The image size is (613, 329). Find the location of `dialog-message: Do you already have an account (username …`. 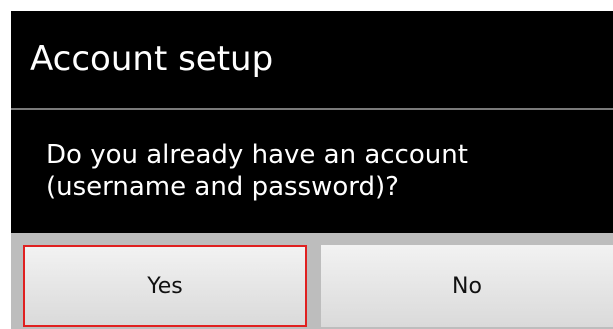

dialog-message: Do you already have an account (username … is located at coordinates (257, 171).